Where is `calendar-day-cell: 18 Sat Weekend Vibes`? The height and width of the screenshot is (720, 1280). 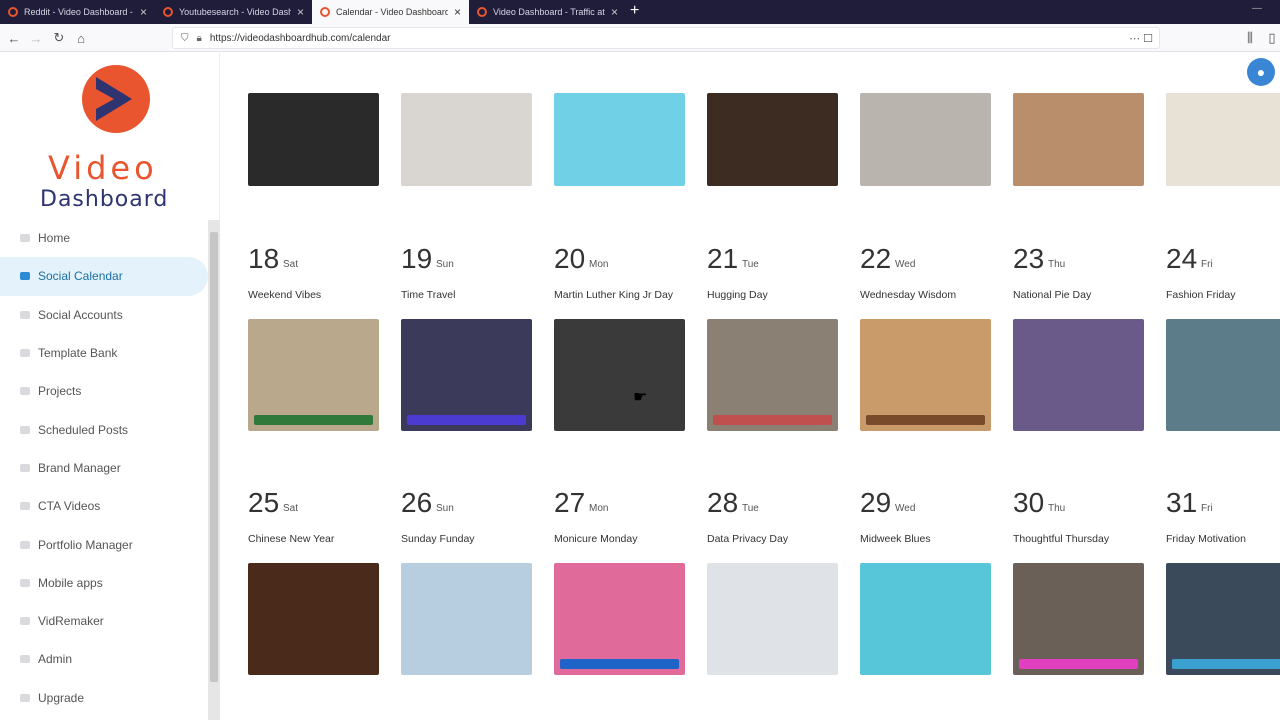
calendar-day-cell: 18 Sat Weekend Vibes is located at coordinates (313, 368).